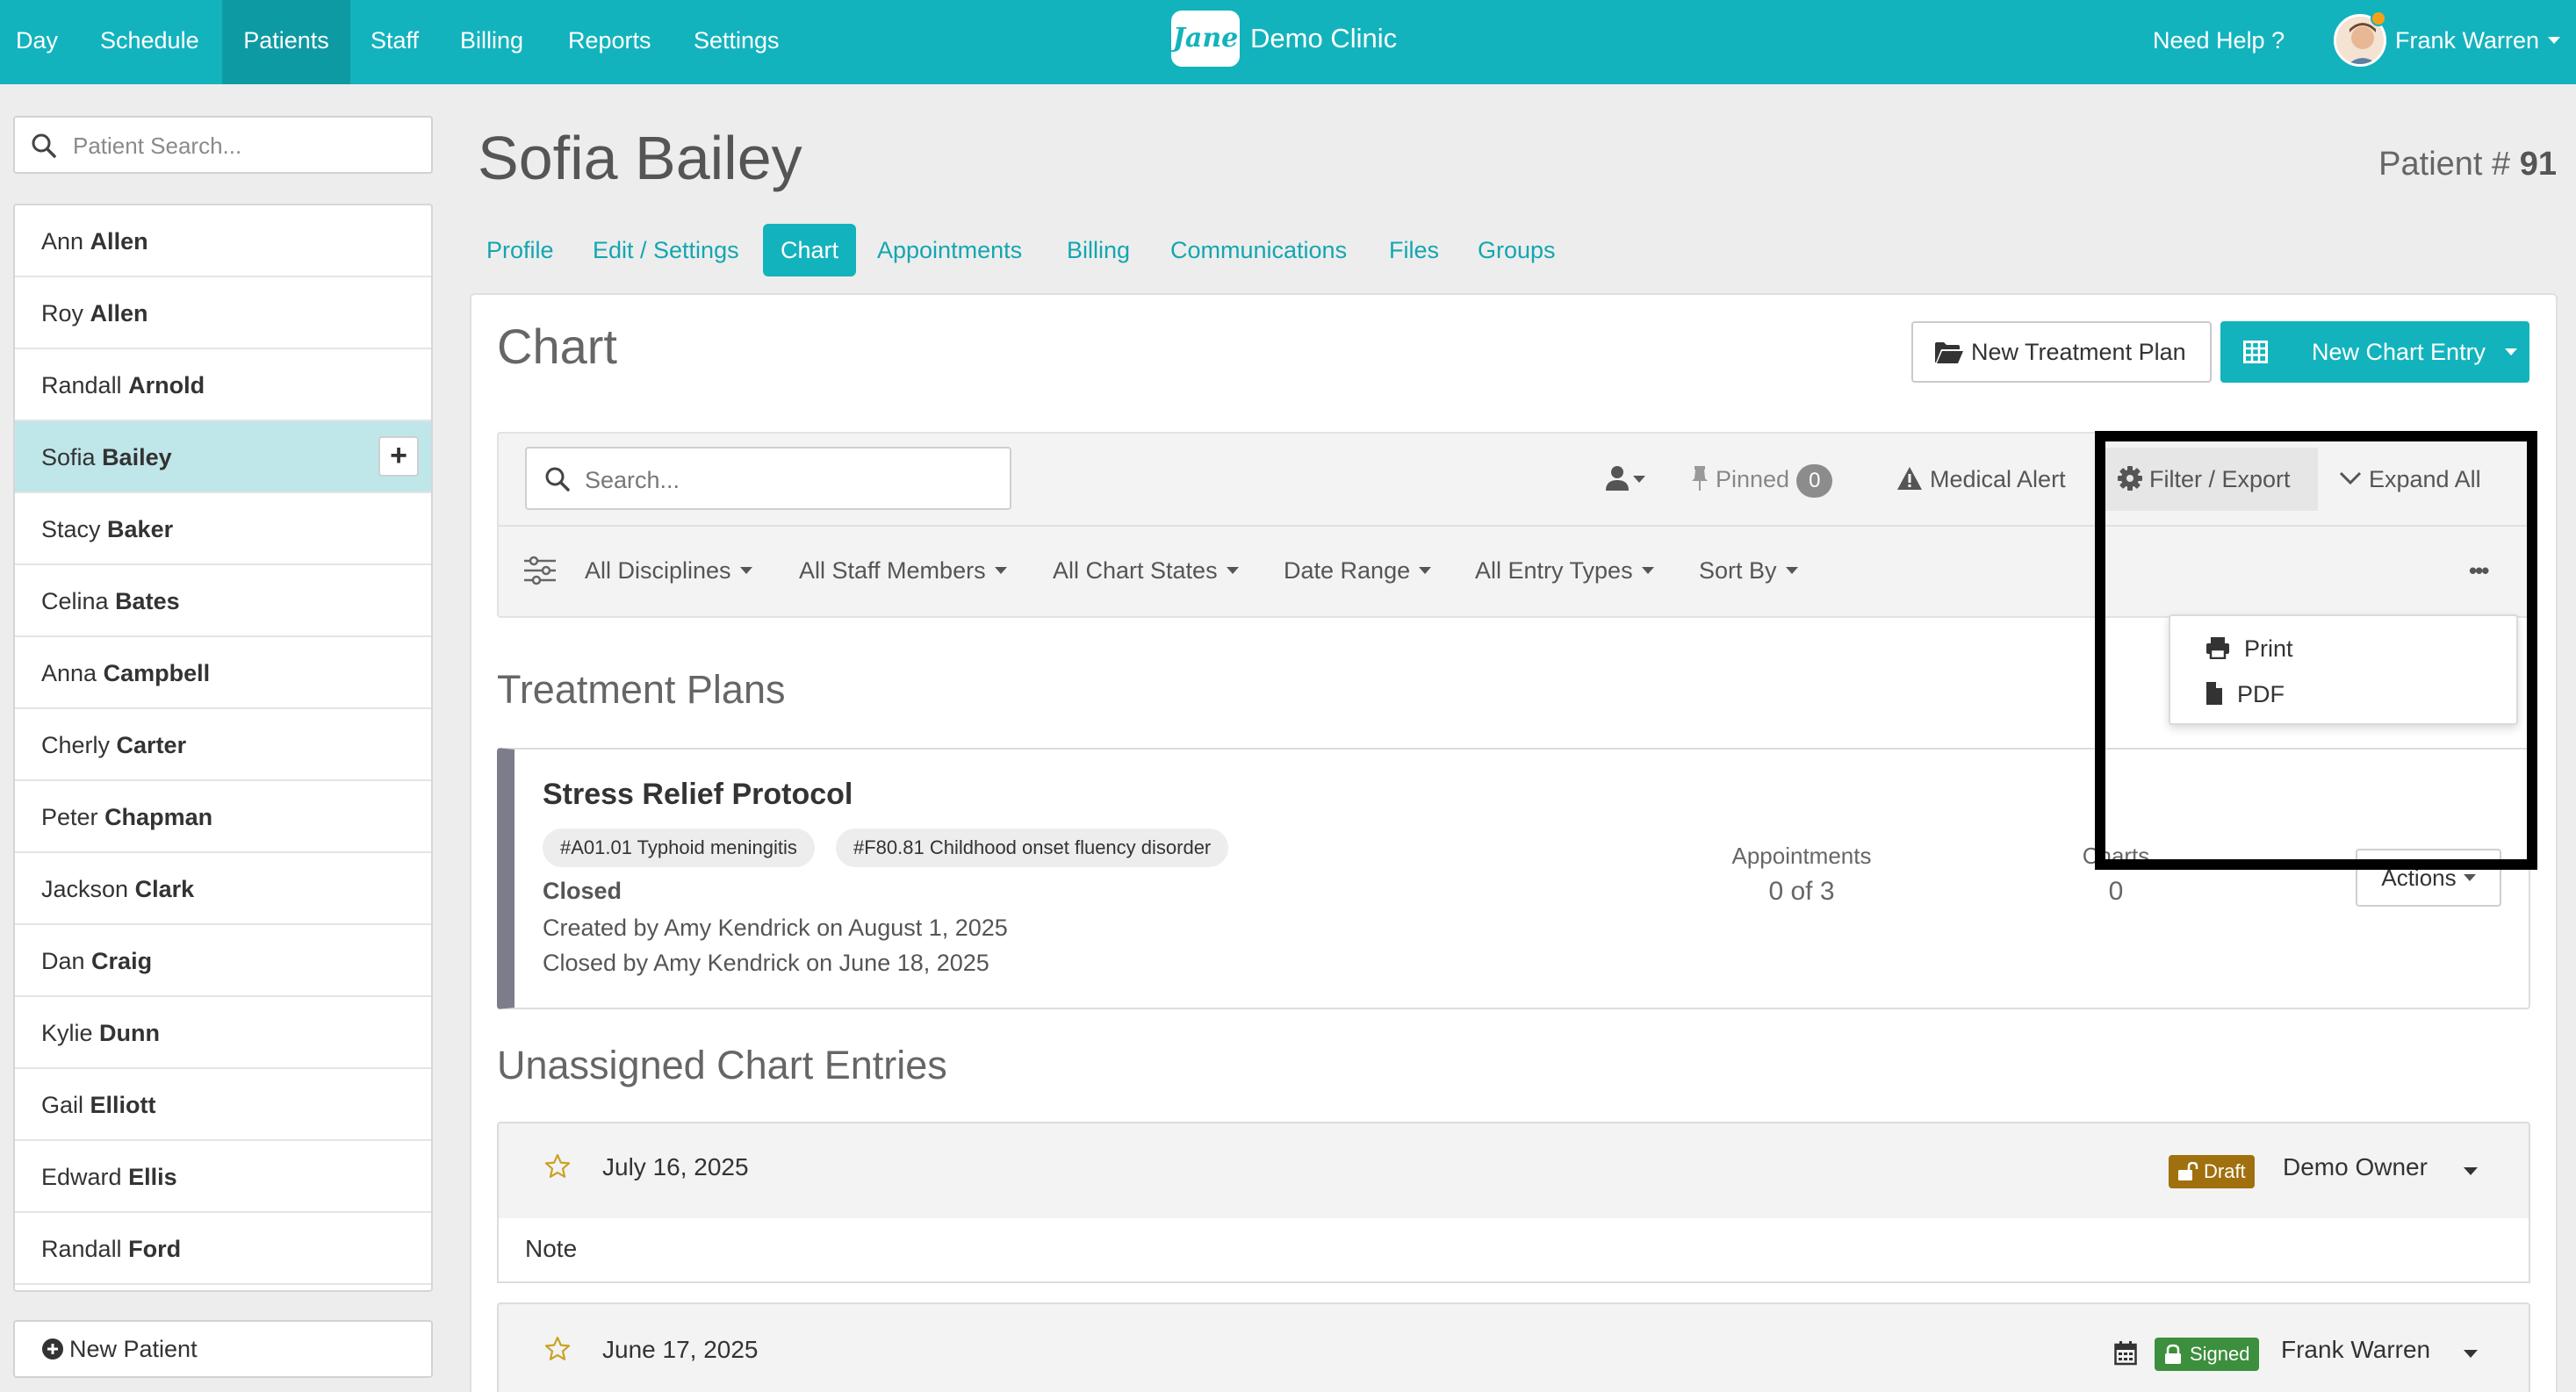  I want to click on highlight-box, so click(2316, 650).